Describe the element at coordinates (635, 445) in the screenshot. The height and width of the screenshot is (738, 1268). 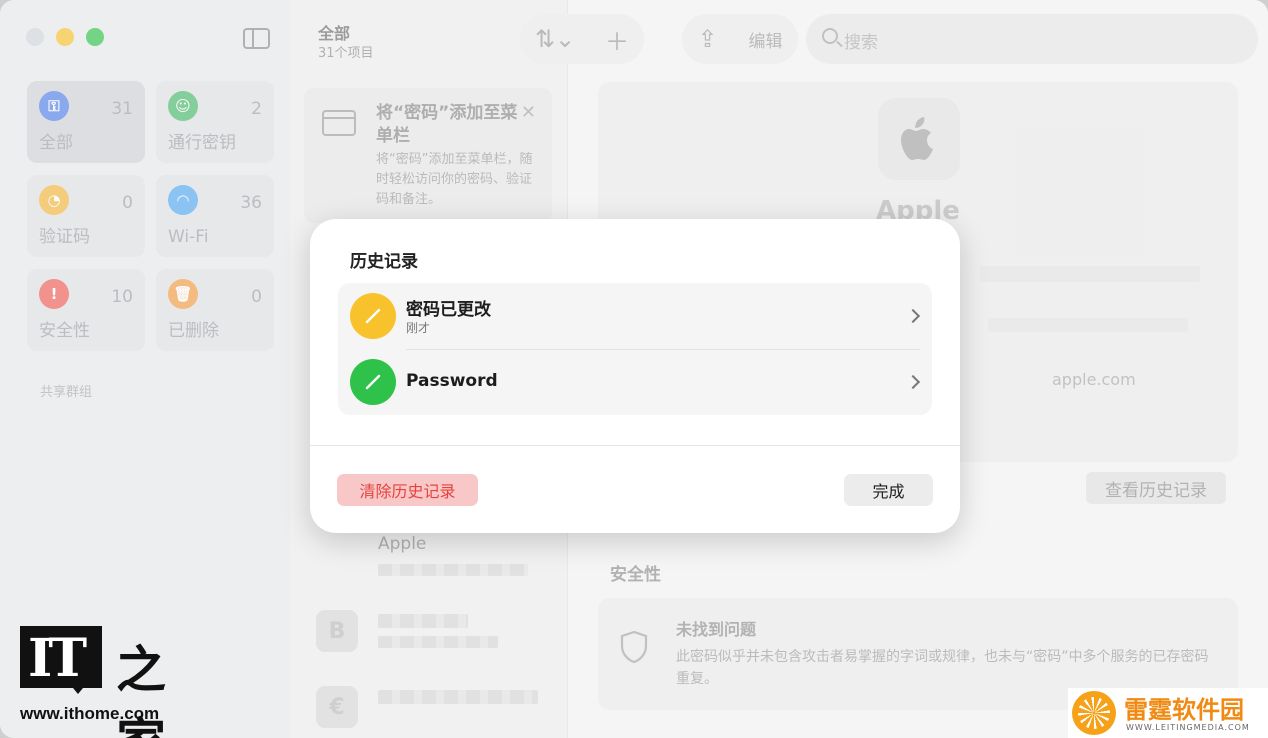
I see `dialog-divider` at that location.